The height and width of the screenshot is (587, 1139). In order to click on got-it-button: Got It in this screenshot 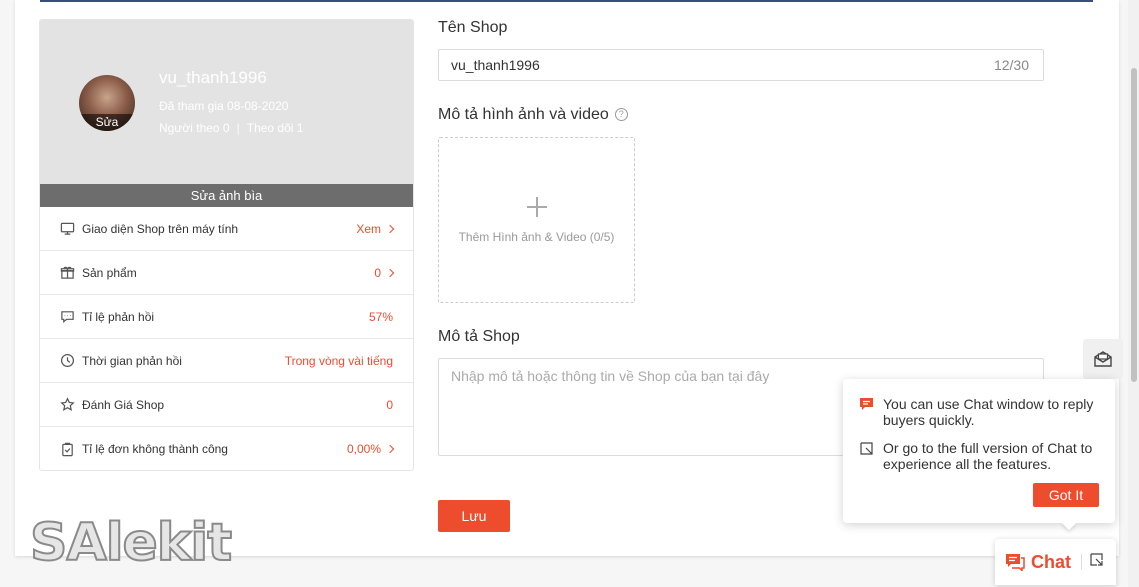, I will do `click(1066, 495)`.